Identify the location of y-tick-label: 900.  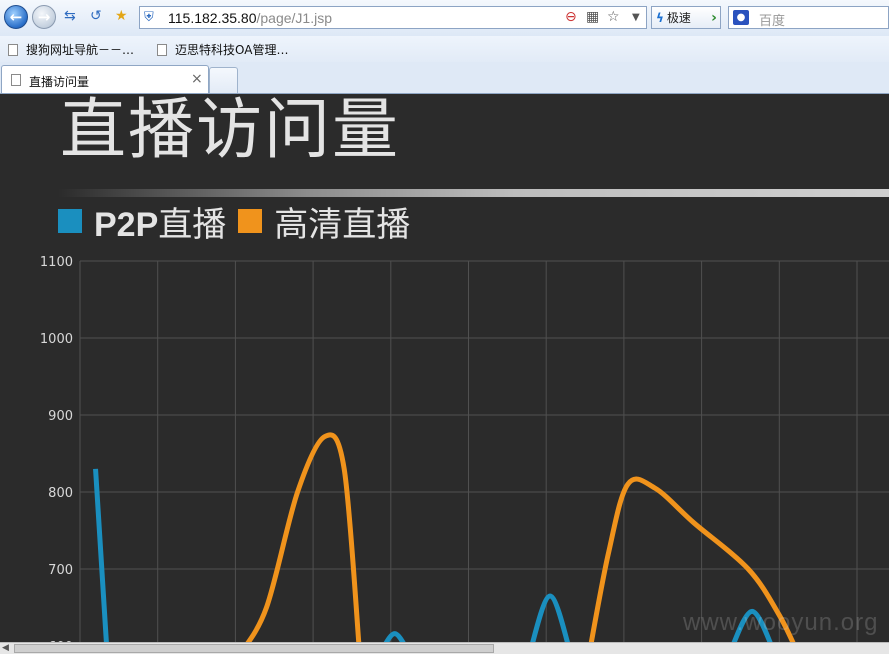
(60, 416).